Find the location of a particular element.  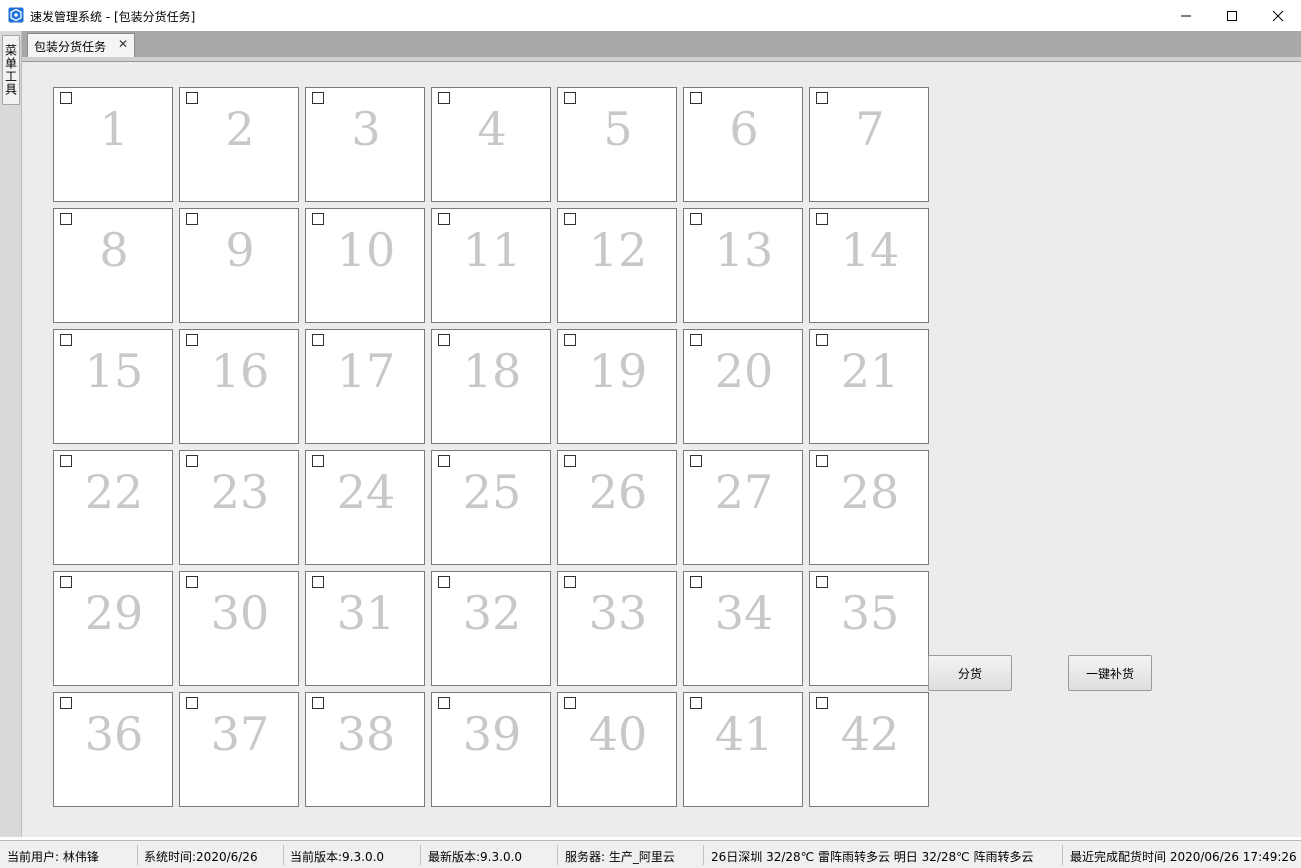

side-tab-menu-tools: 菜单工具 is located at coordinates (11, 70).